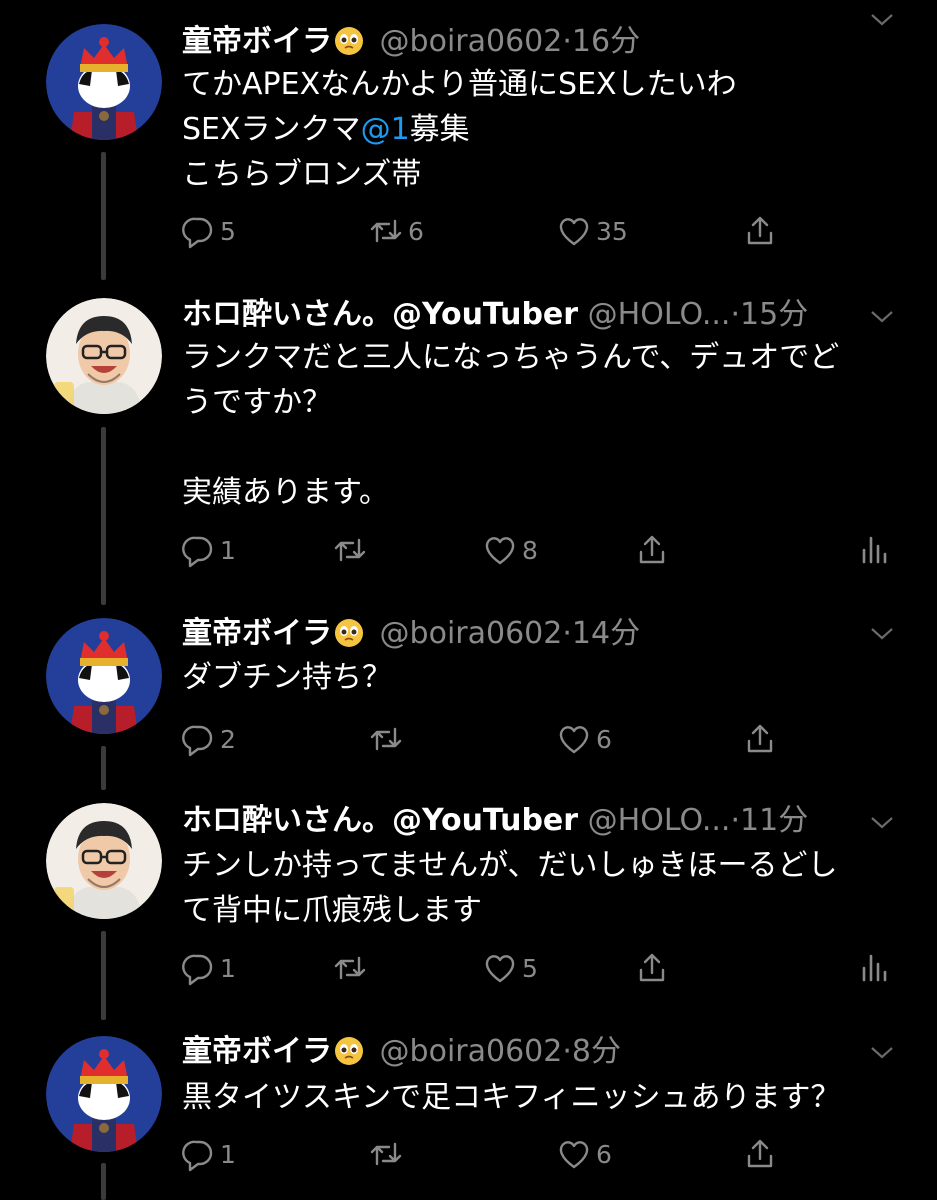 This screenshot has width=937, height=1200. Describe the element at coordinates (287, 677) in the screenshot. I see `tweet-text-part: ダブチン持ち？` at that location.